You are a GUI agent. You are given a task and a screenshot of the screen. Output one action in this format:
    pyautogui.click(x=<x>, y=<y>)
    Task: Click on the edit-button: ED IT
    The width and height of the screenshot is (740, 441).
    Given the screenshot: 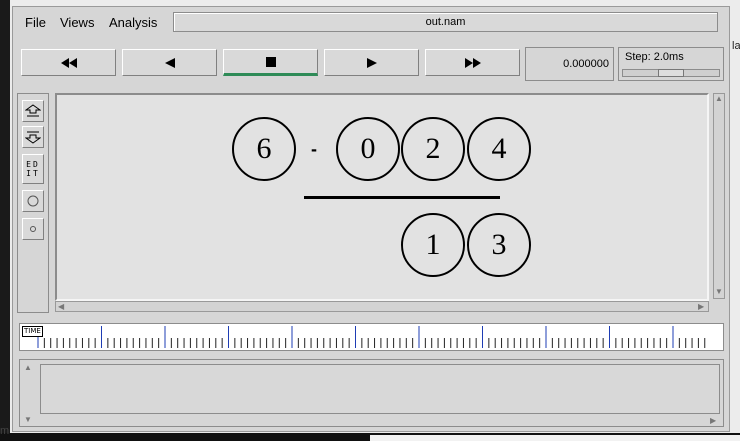 What is the action you would take?
    pyautogui.click(x=33, y=169)
    